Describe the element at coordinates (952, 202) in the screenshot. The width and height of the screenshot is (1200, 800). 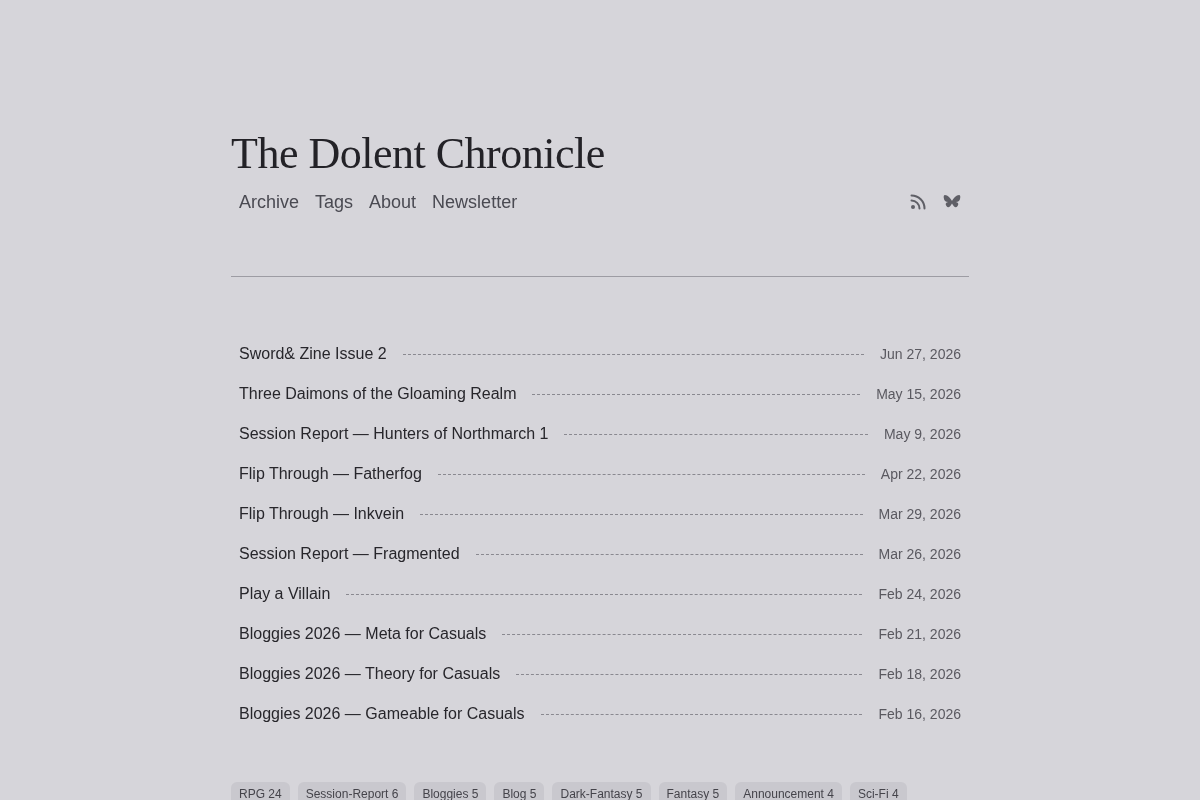
I see `butterfly-icon` at that location.